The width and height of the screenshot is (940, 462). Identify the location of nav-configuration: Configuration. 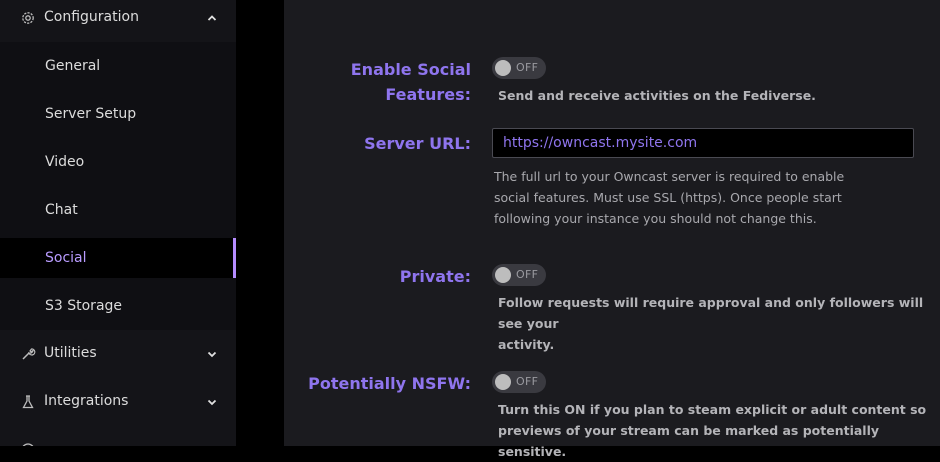
(118, 19).